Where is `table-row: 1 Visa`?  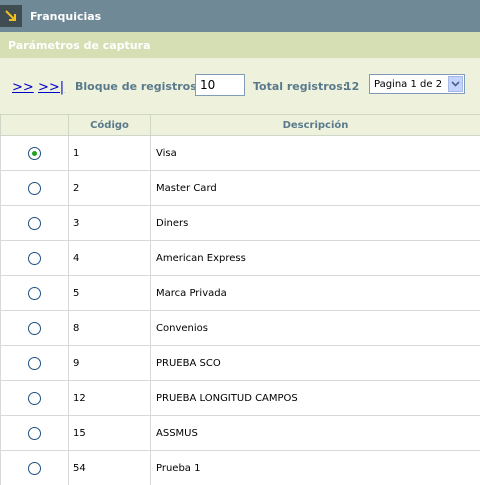 table-row: 1 Visa is located at coordinates (240, 153).